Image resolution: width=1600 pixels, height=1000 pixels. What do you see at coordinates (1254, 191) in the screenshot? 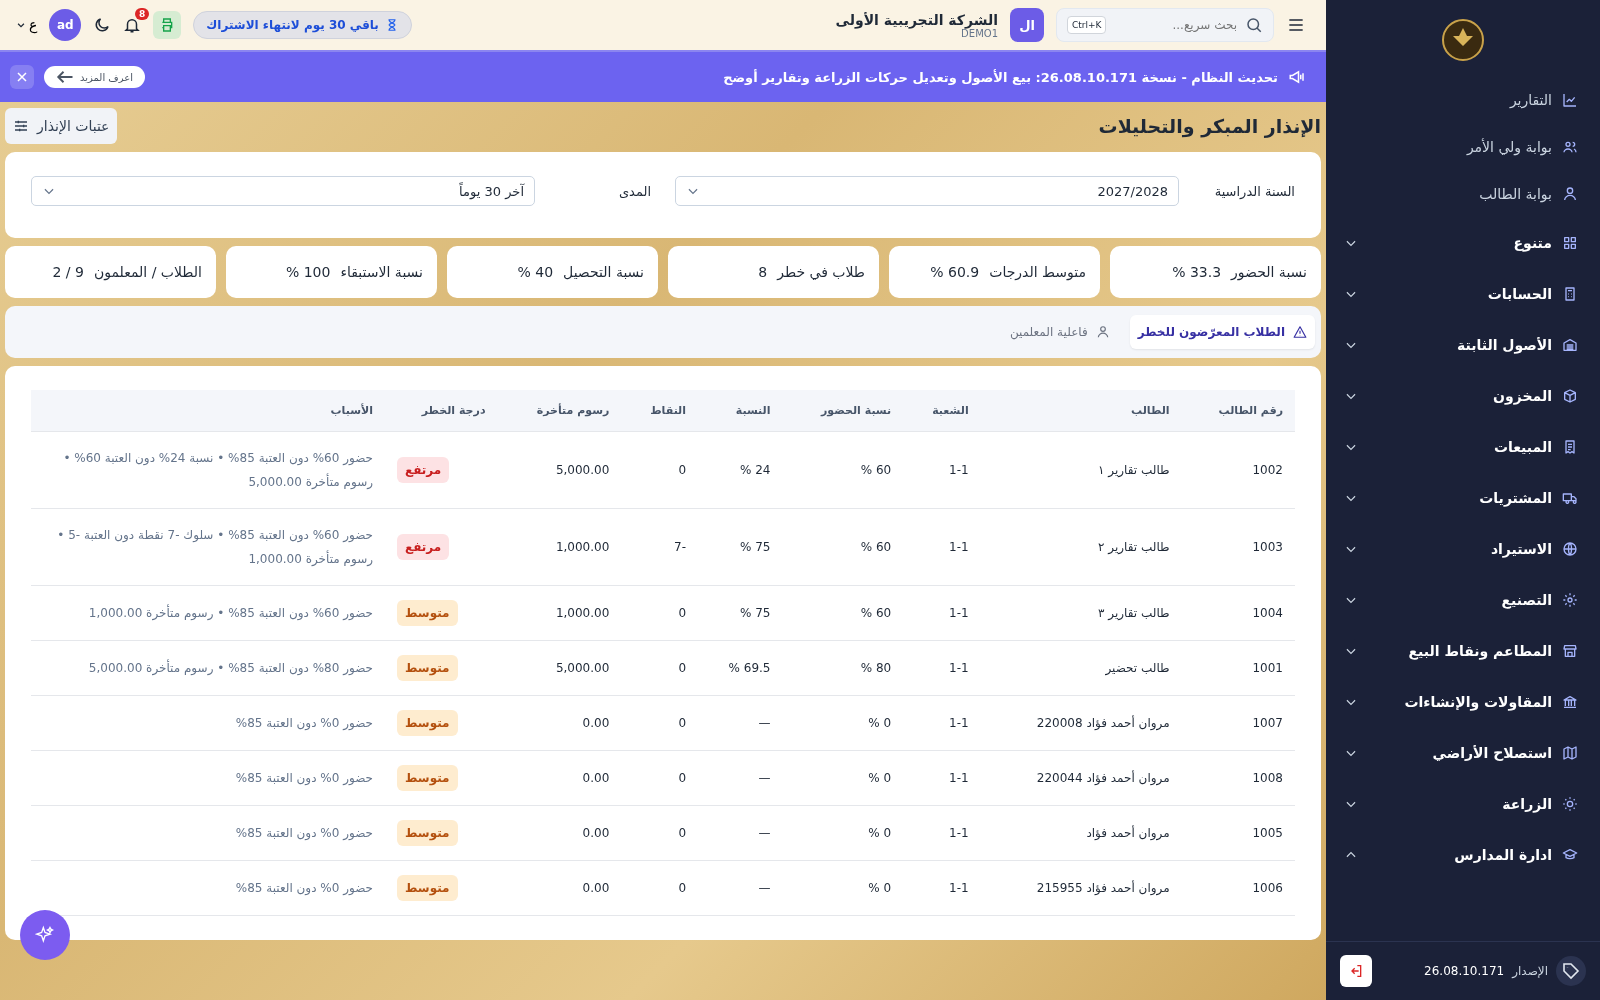
I see `filter-label: السنة الدراسية` at bounding box center [1254, 191].